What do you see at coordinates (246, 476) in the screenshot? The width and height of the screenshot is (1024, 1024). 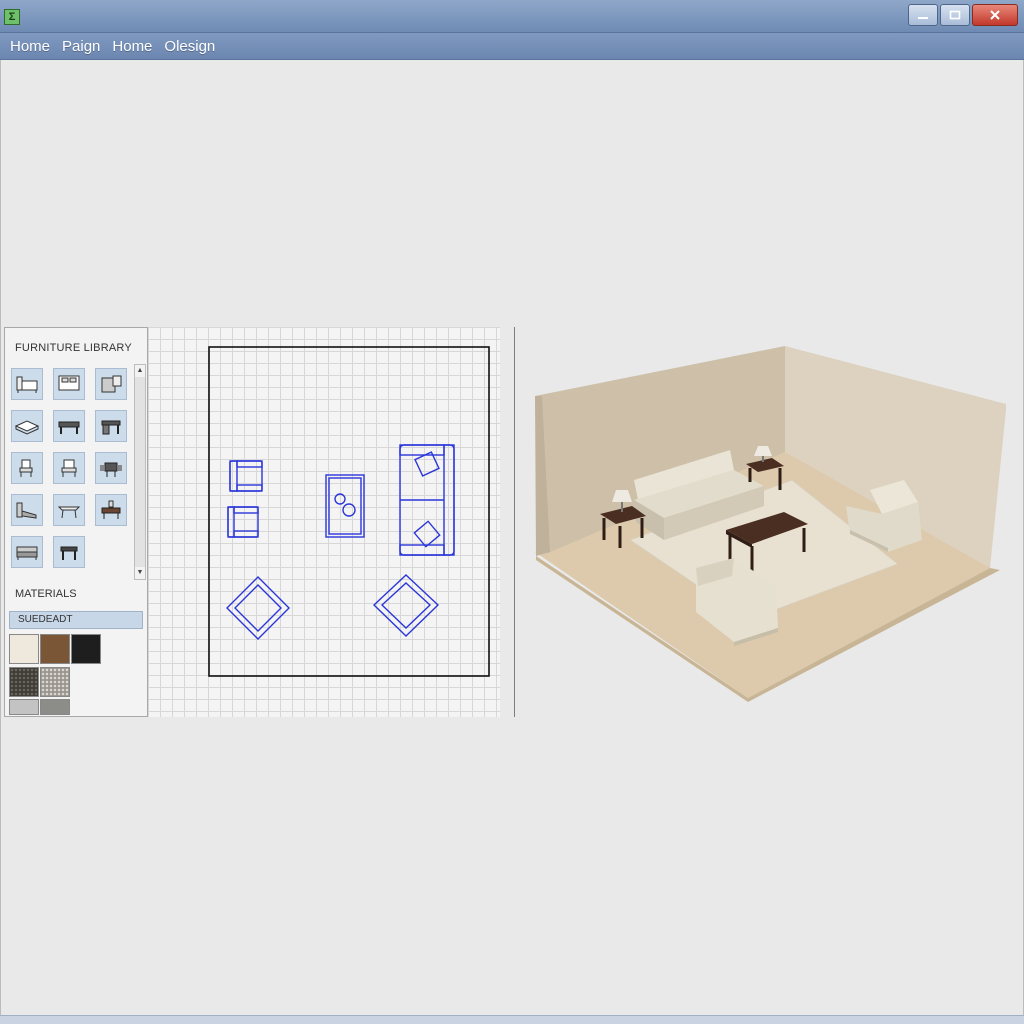 I see `plan-armchair-top` at bounding box center [246, 476].